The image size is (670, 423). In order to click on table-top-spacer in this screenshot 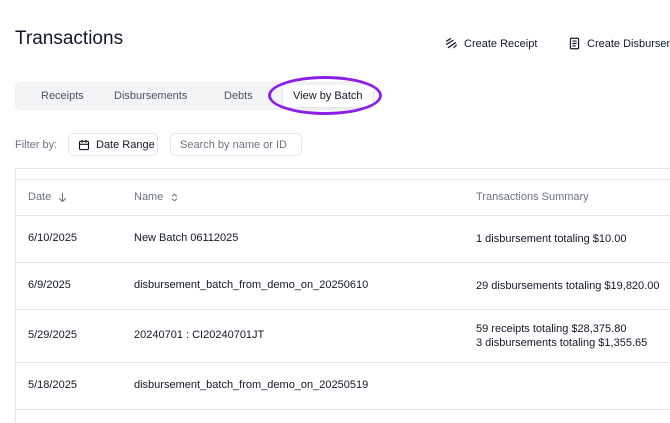, I will do `click(343, 174)`.